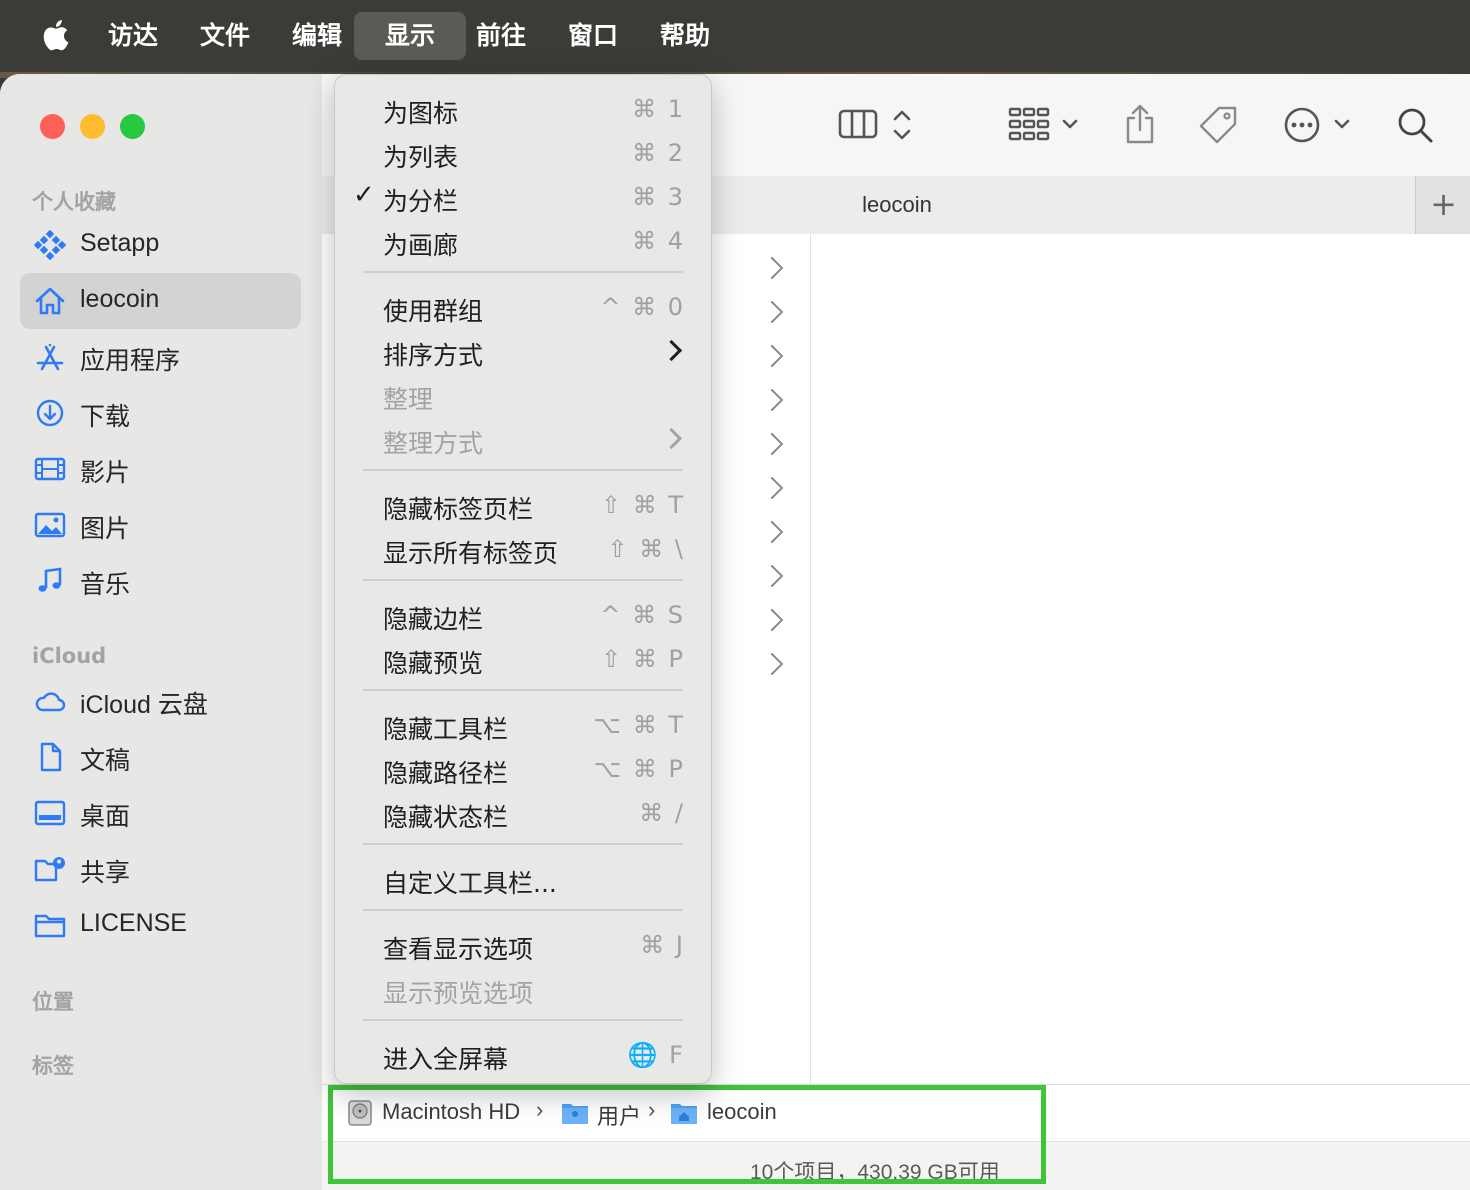  Describe the element at coordinates (132, 126) in the screenshot. I see `zoom-window-button` at that location.